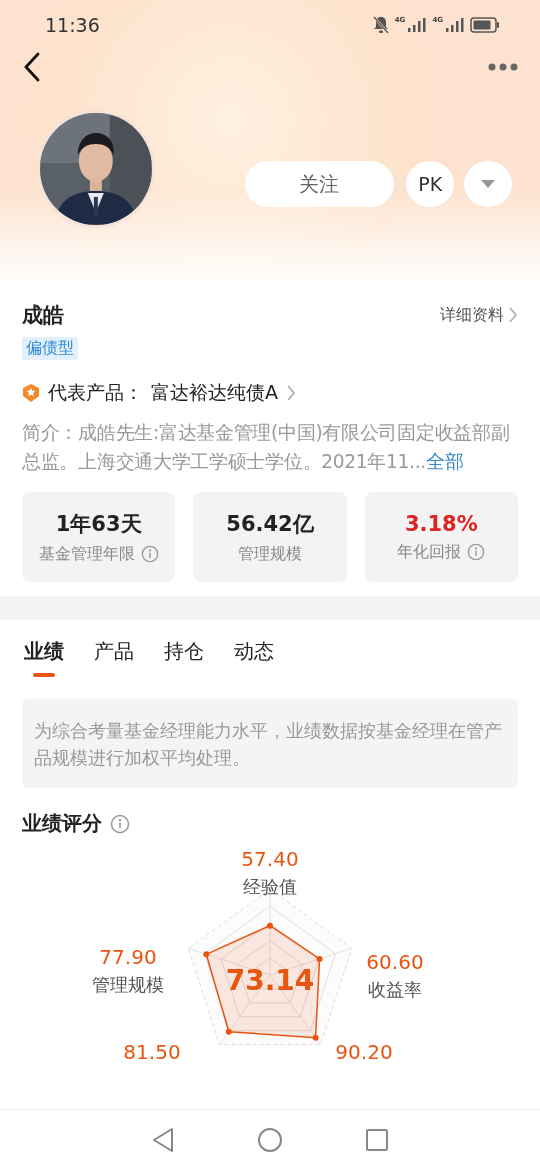  Describe the element at coordinates (270, 981) in the screenshot. I see `total-score: 73.14` at that location.